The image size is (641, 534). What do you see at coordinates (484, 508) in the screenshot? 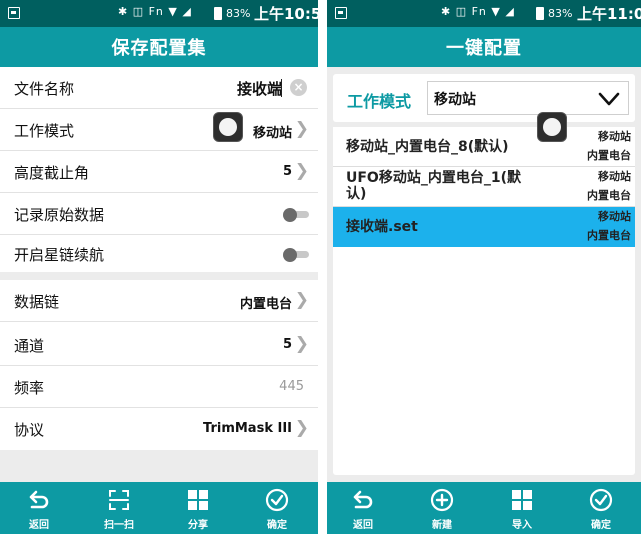
I see `bottom-toolbar: 返回 新建 导入 确定` at bounding box center [484, 508].